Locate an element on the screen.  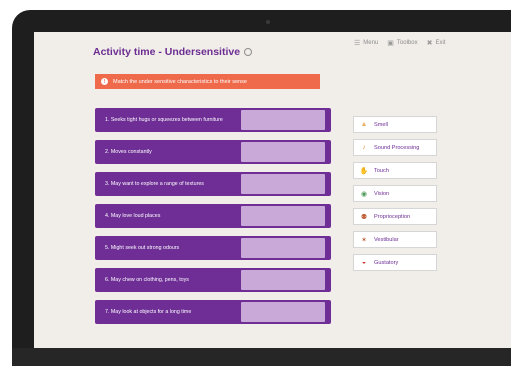
camera-icon is located at coordinates (268, 22).